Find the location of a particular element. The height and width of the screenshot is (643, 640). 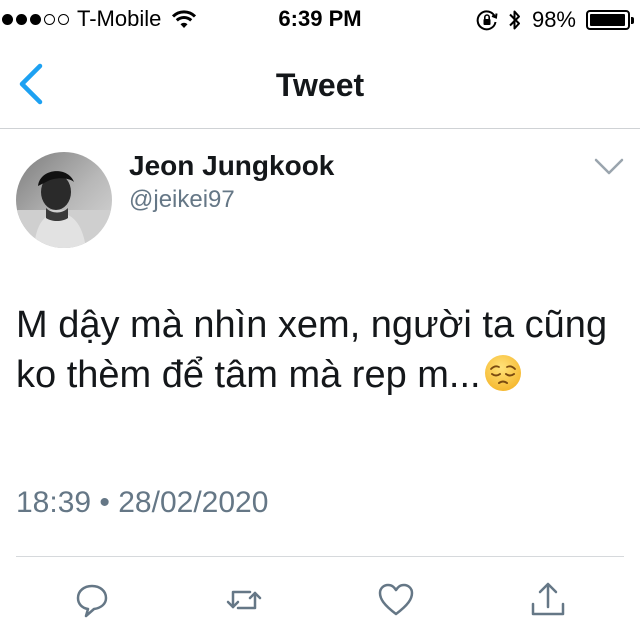

chevron-down-icon is located at coordinates (609, 167).